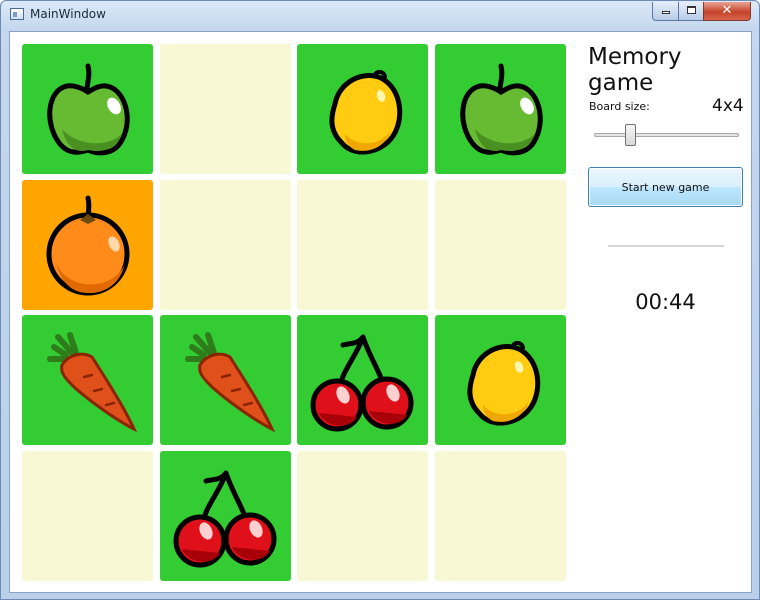  Describe the element at coordinates (665, 302) in the screenshot. I see `timer-display: 00:44` at that location.